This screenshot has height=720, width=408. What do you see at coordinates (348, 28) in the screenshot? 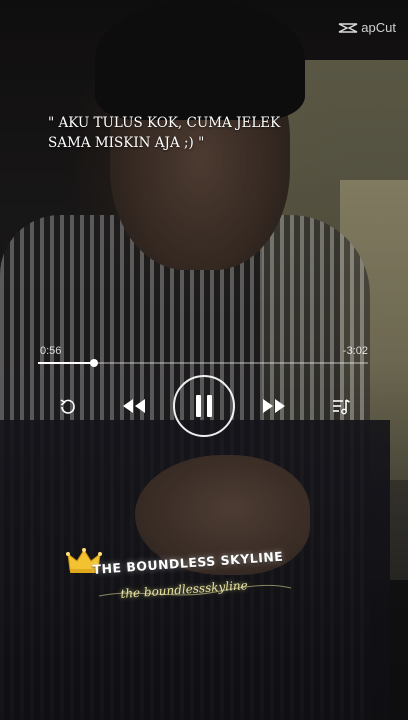
I see `capcut-logo-icon` at bounding box center [348, 28].